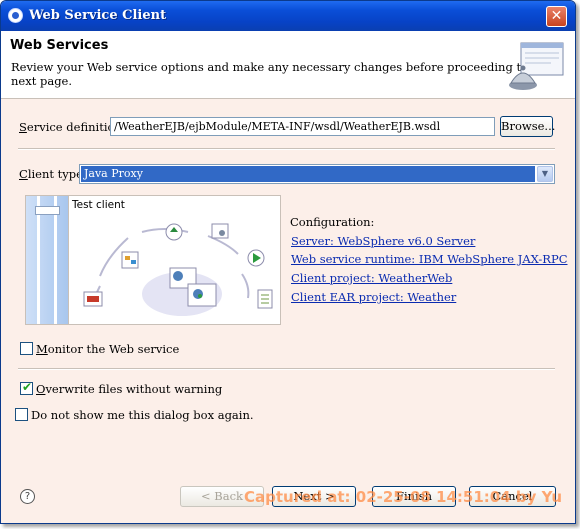 Image resolution: width=580 pixels, height=529 pixels. I want to click on client-project-link: Client project: WeatherWeb, so click(371, 278).